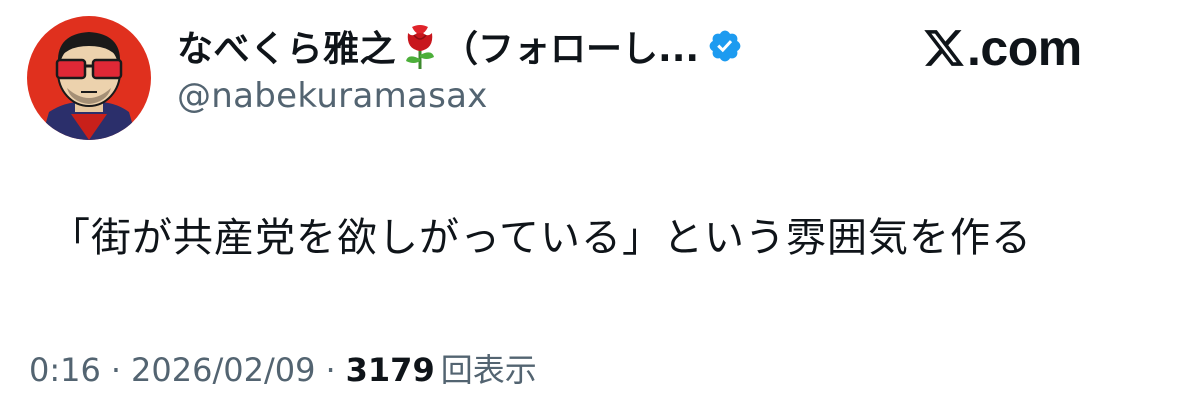 The height and width of the screenshot is (403, 1179). Describe the element at coordinates (65, 370) in the screenshot. I see `tweet-time: 0:16` at that location.